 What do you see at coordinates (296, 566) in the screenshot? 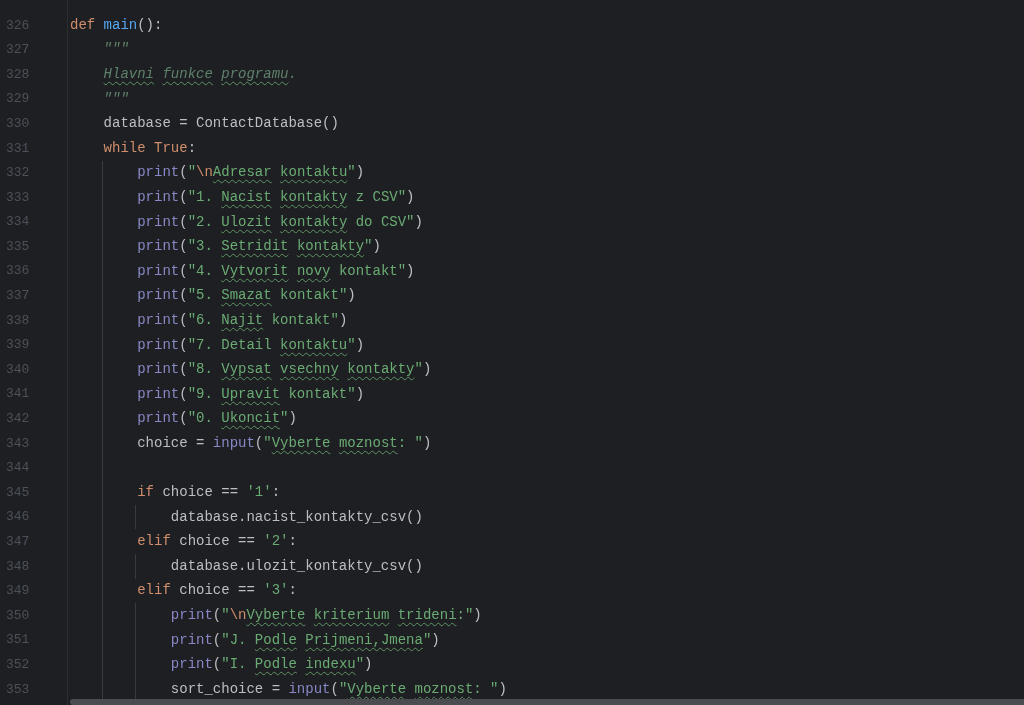
I see `code-line: database.ulozit_kontakty_csv()` at bounding box center [296, 566].